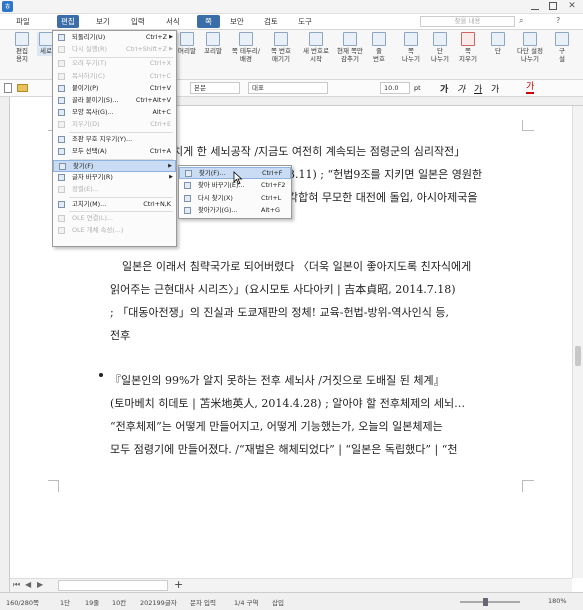 Image resolution: width=583 pixels, height=610 pixels. What do you see at coordinates (171, 49) in the screenshot?
I see `submenu-arrow-icon: ▶` at bounding box center [171, 49].